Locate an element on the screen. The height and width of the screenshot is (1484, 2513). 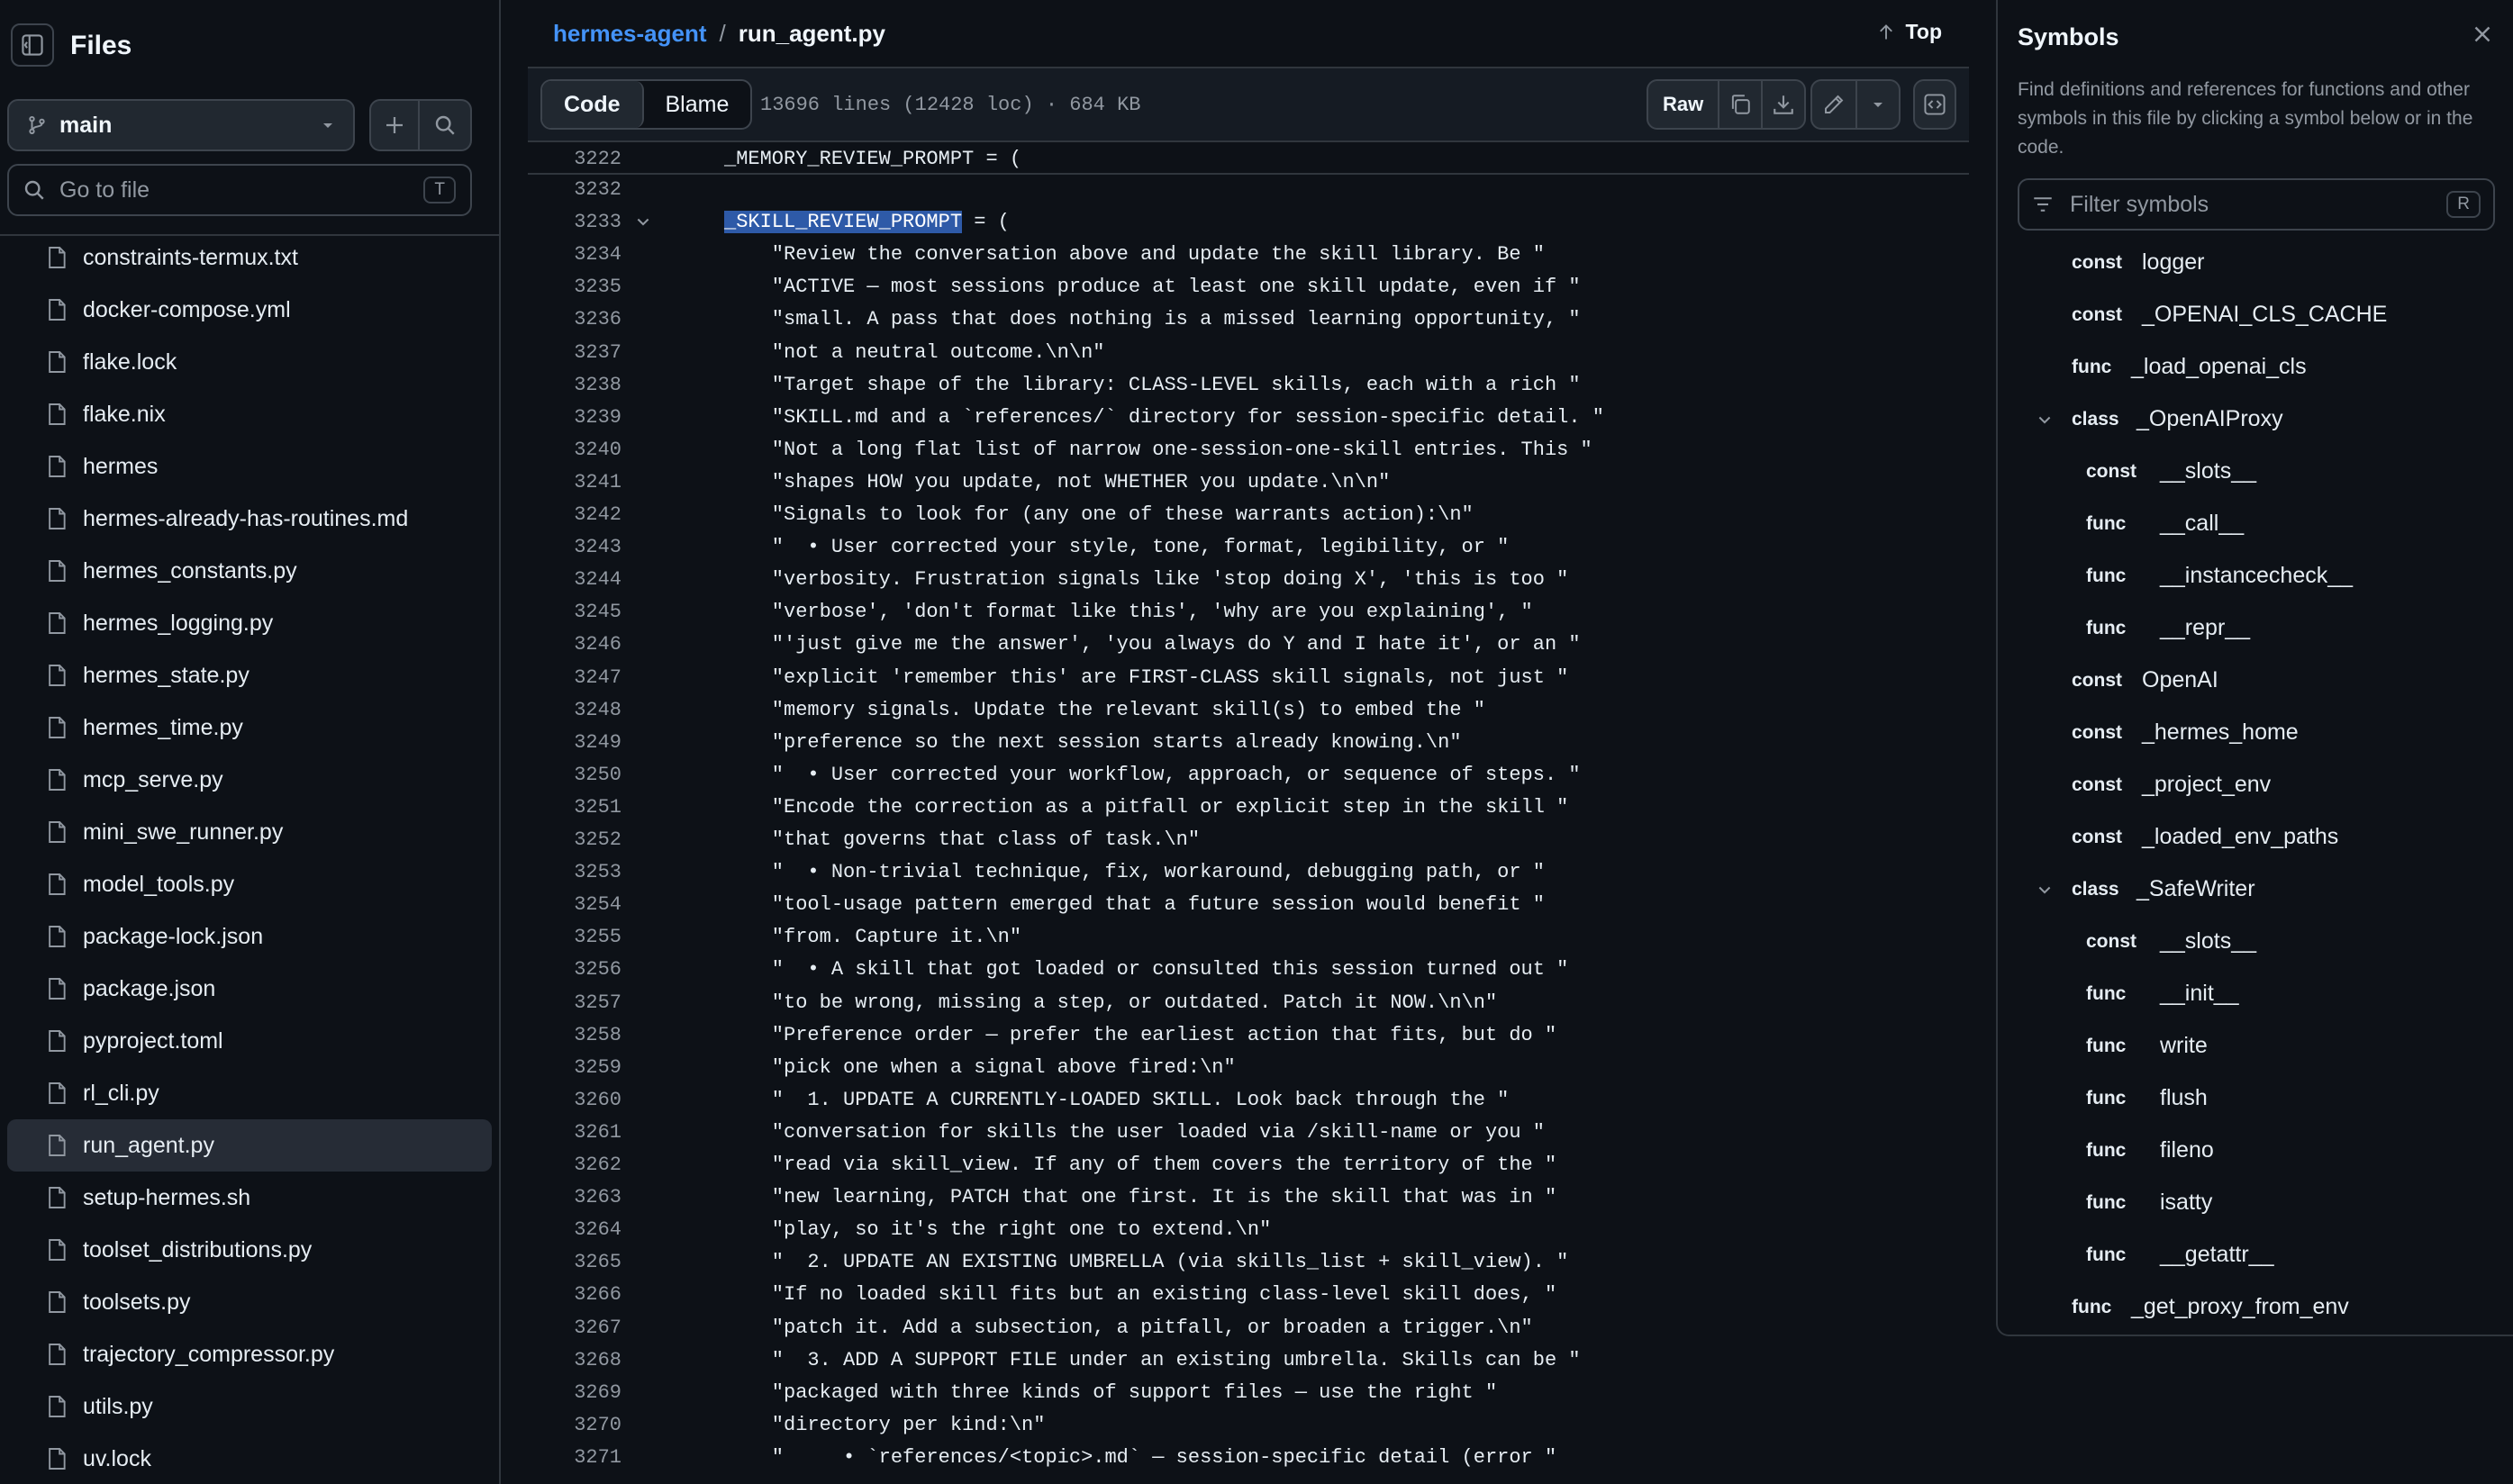
symbols-panel-button is located at coordinates (1935, 105).